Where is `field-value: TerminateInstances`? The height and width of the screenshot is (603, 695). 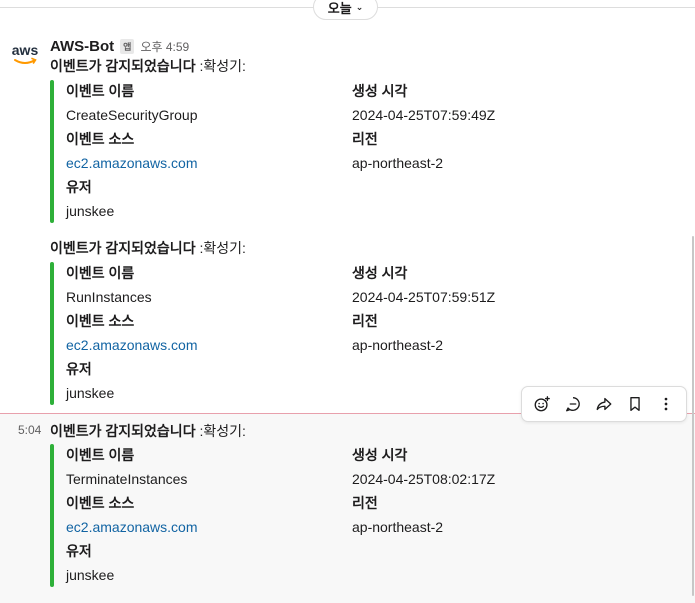
field-value: TerminateInstances is located at coordinates (127, 479).